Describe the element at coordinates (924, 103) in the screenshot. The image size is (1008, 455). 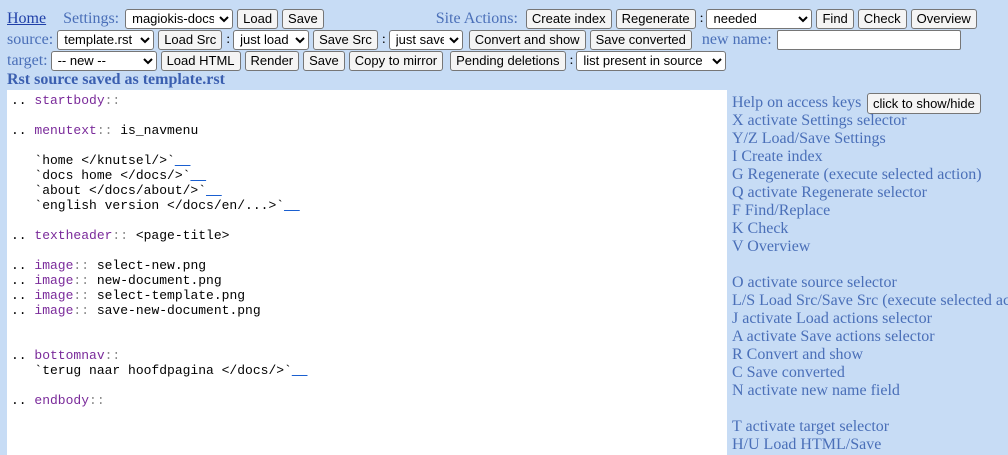
I see `help-toggle-button: click to show/hide` at that location.